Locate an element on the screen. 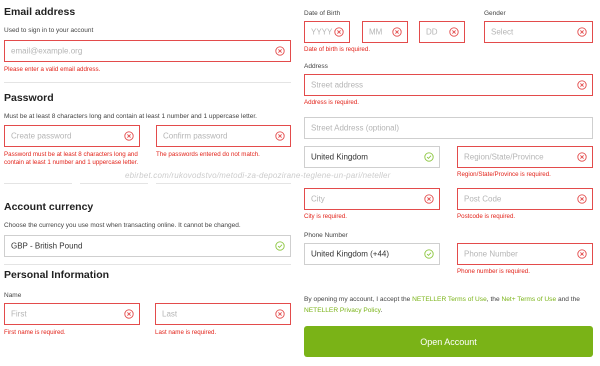 The width and height of the screenshot is (600, 366). region-field: Region/State/Province is located at coordinates (525, 157).